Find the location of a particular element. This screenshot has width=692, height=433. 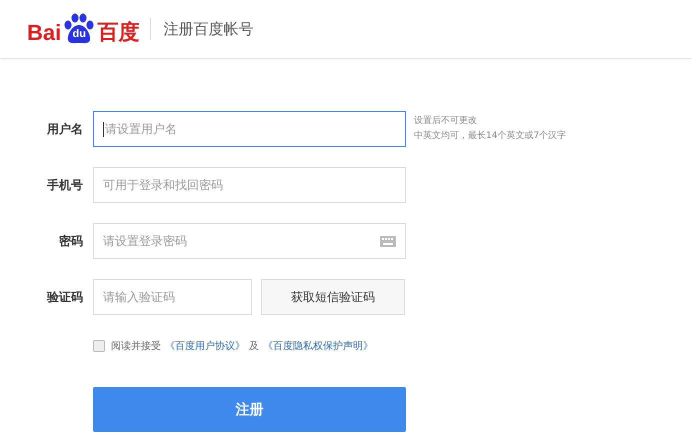

agree-checkbox is located at coordinates (99, 346).